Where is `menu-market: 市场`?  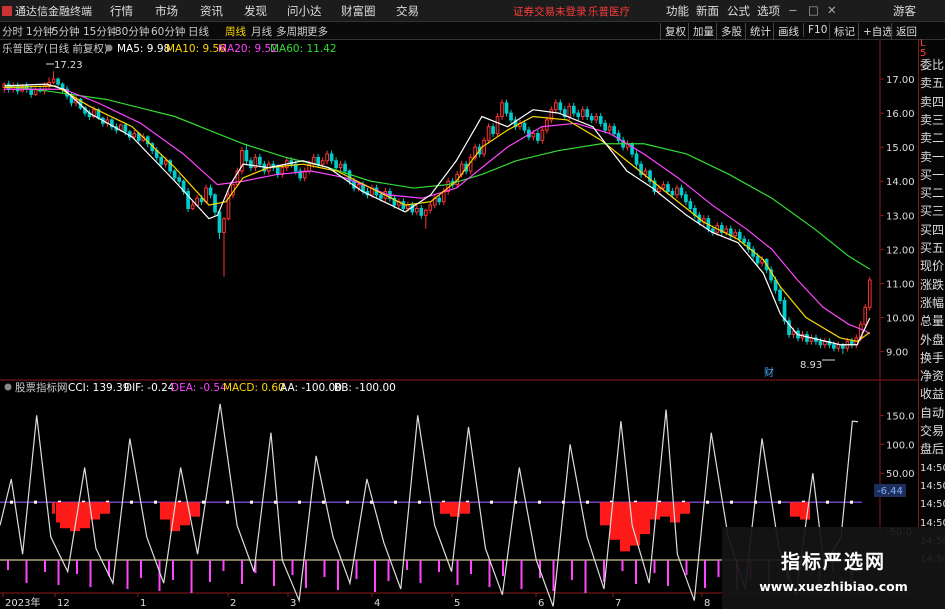
menu-market: 市场 is located at coordinates (166, 11).